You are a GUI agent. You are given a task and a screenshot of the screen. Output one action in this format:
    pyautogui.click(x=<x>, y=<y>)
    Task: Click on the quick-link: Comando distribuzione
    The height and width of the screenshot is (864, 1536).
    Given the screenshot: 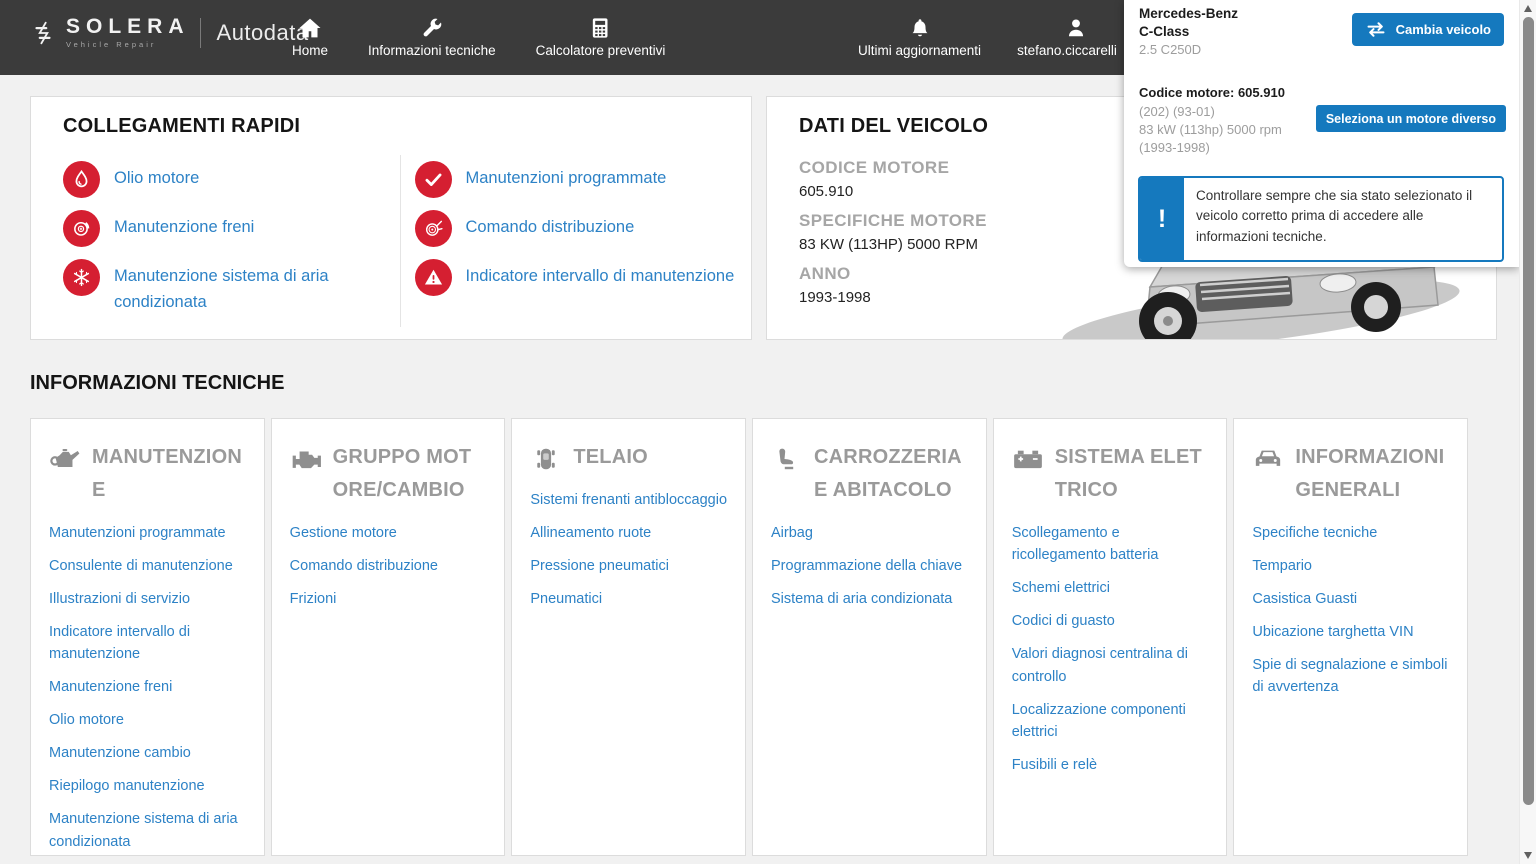 What is the action you would take?
    pyautogui.click(x=578, y=228)
    